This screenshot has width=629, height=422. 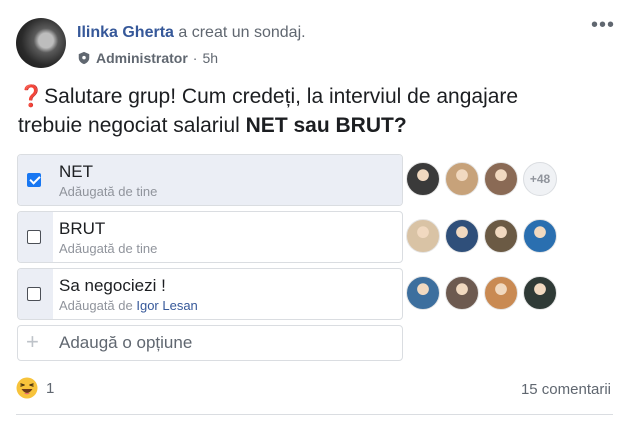 I want to click on reaction-count: 1, so click(x=50, y=388).